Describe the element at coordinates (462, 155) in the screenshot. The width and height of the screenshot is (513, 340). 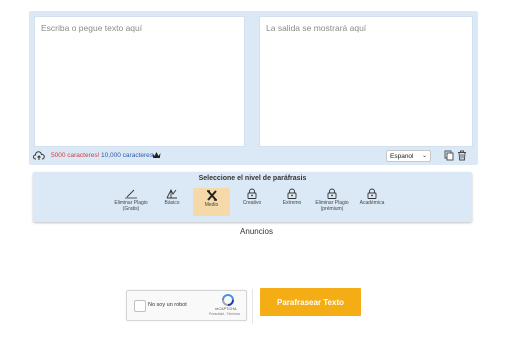
I see `trash-icon` at that location.